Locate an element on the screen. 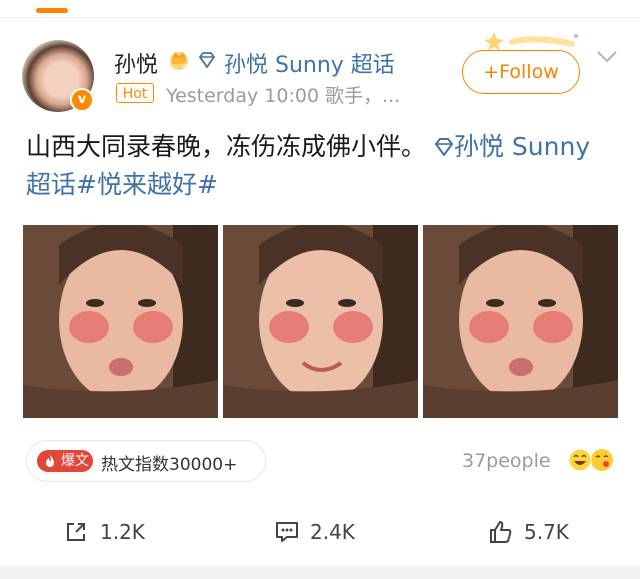 This screenshot has height=579, width=640. viral-badge: 爆文 is located at coordinates (65, 461).